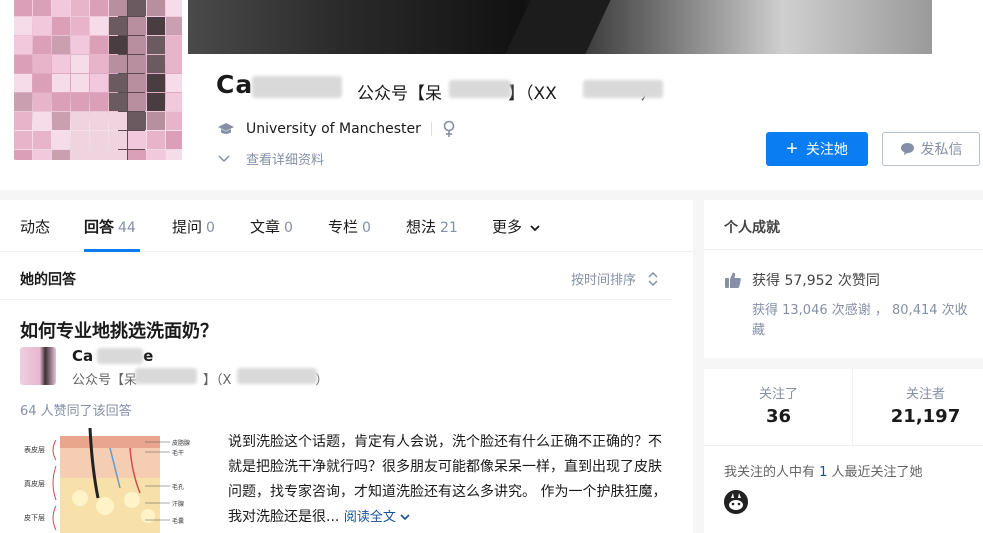 This screenshot has width=983, height=533. What do you see at coordinates (34, 483) in the screenshot?
I see `diagram-label: 真皮层` at bounding box center [34, 483].